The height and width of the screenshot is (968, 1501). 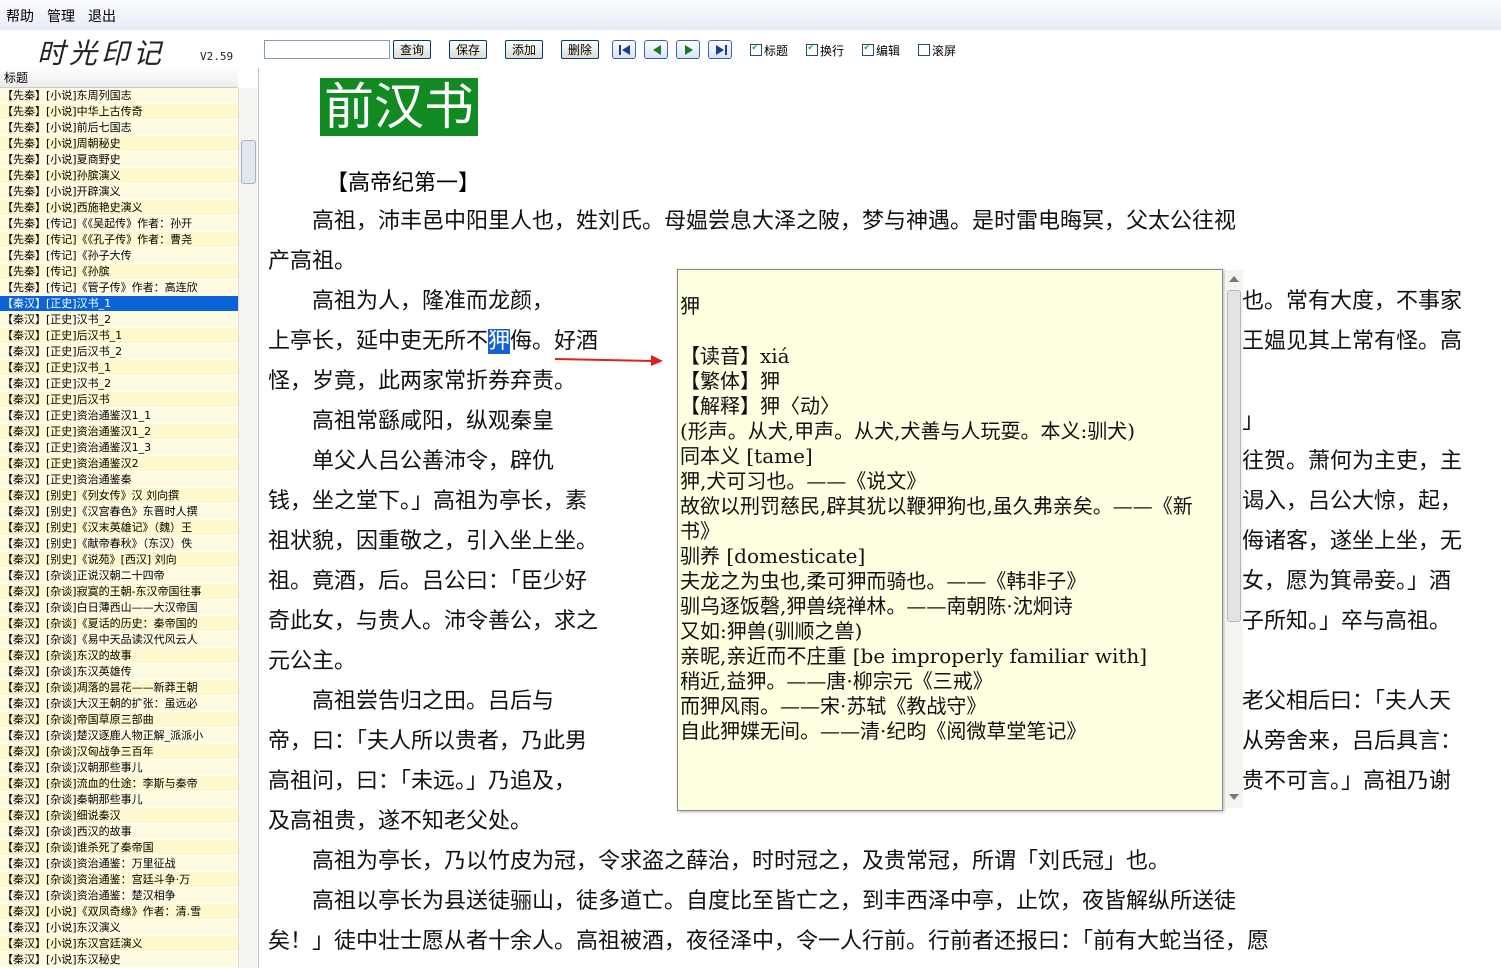 What do you see at coordinates (119, 256) in the screenshot?
I see `list-item: 【先秦】[传记]《孙子大传` at bounding box center [119, 256].